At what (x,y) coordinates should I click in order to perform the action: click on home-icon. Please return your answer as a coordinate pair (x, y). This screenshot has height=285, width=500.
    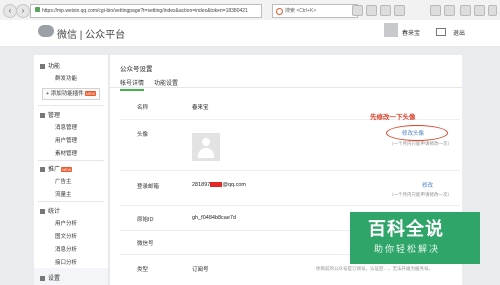
    Looking at the image, I should click on (399, 10).